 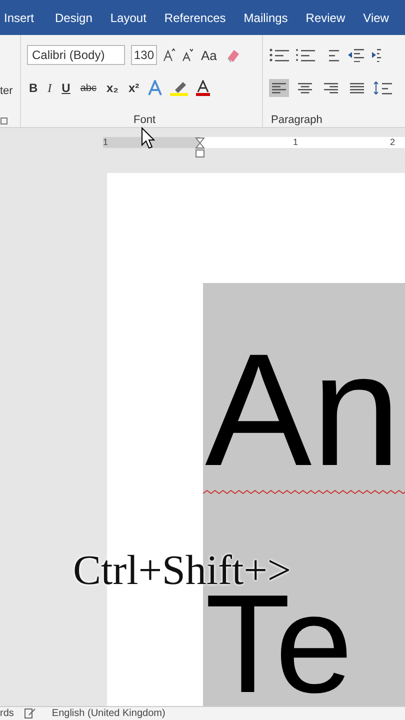 I want to click on format-button: x², so click(x=134, y=88).